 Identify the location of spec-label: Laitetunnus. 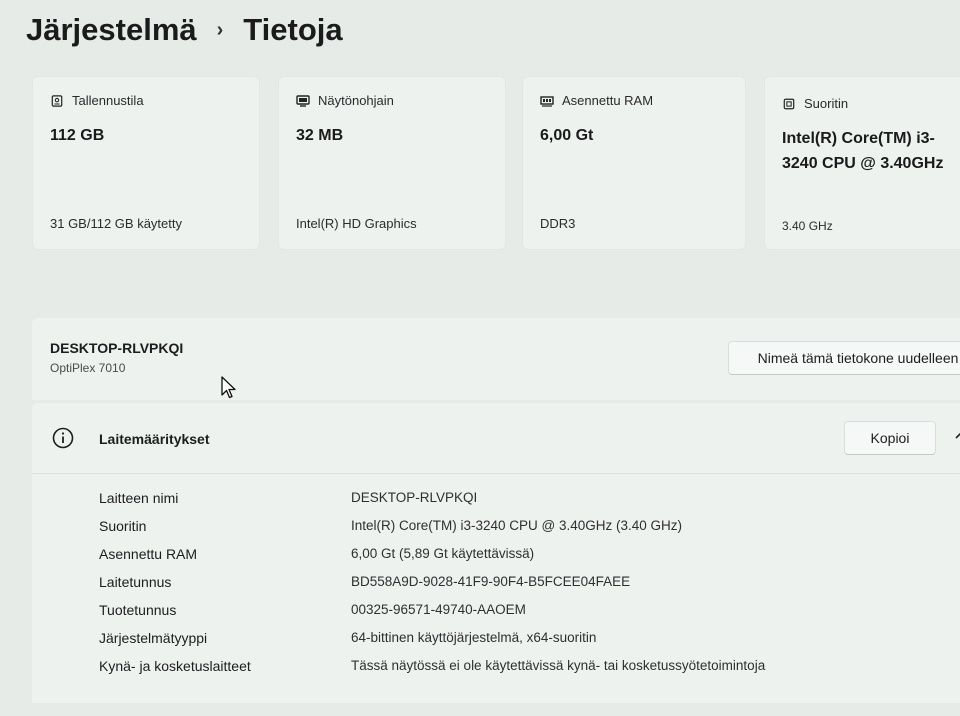
(135, 582).